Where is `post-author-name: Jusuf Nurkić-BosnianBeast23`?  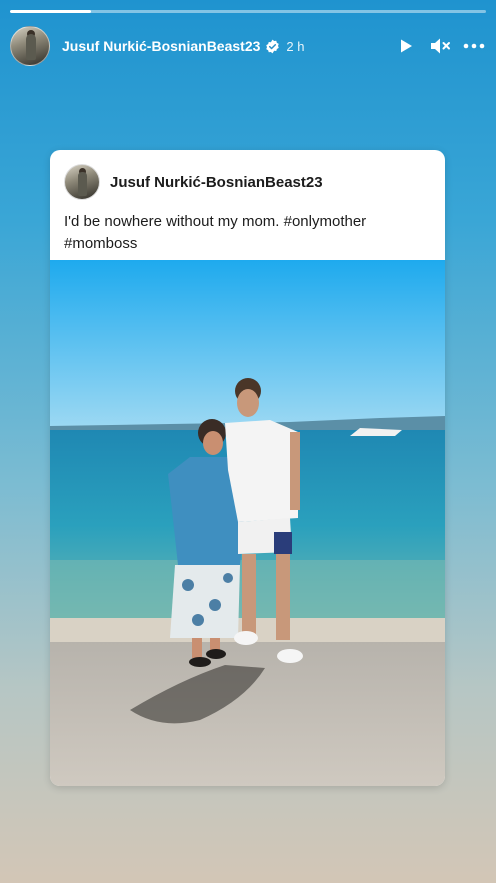
post-author-name: Jusuf Nurkić-BosnianBeast23 is located at coordinates (216, 182).